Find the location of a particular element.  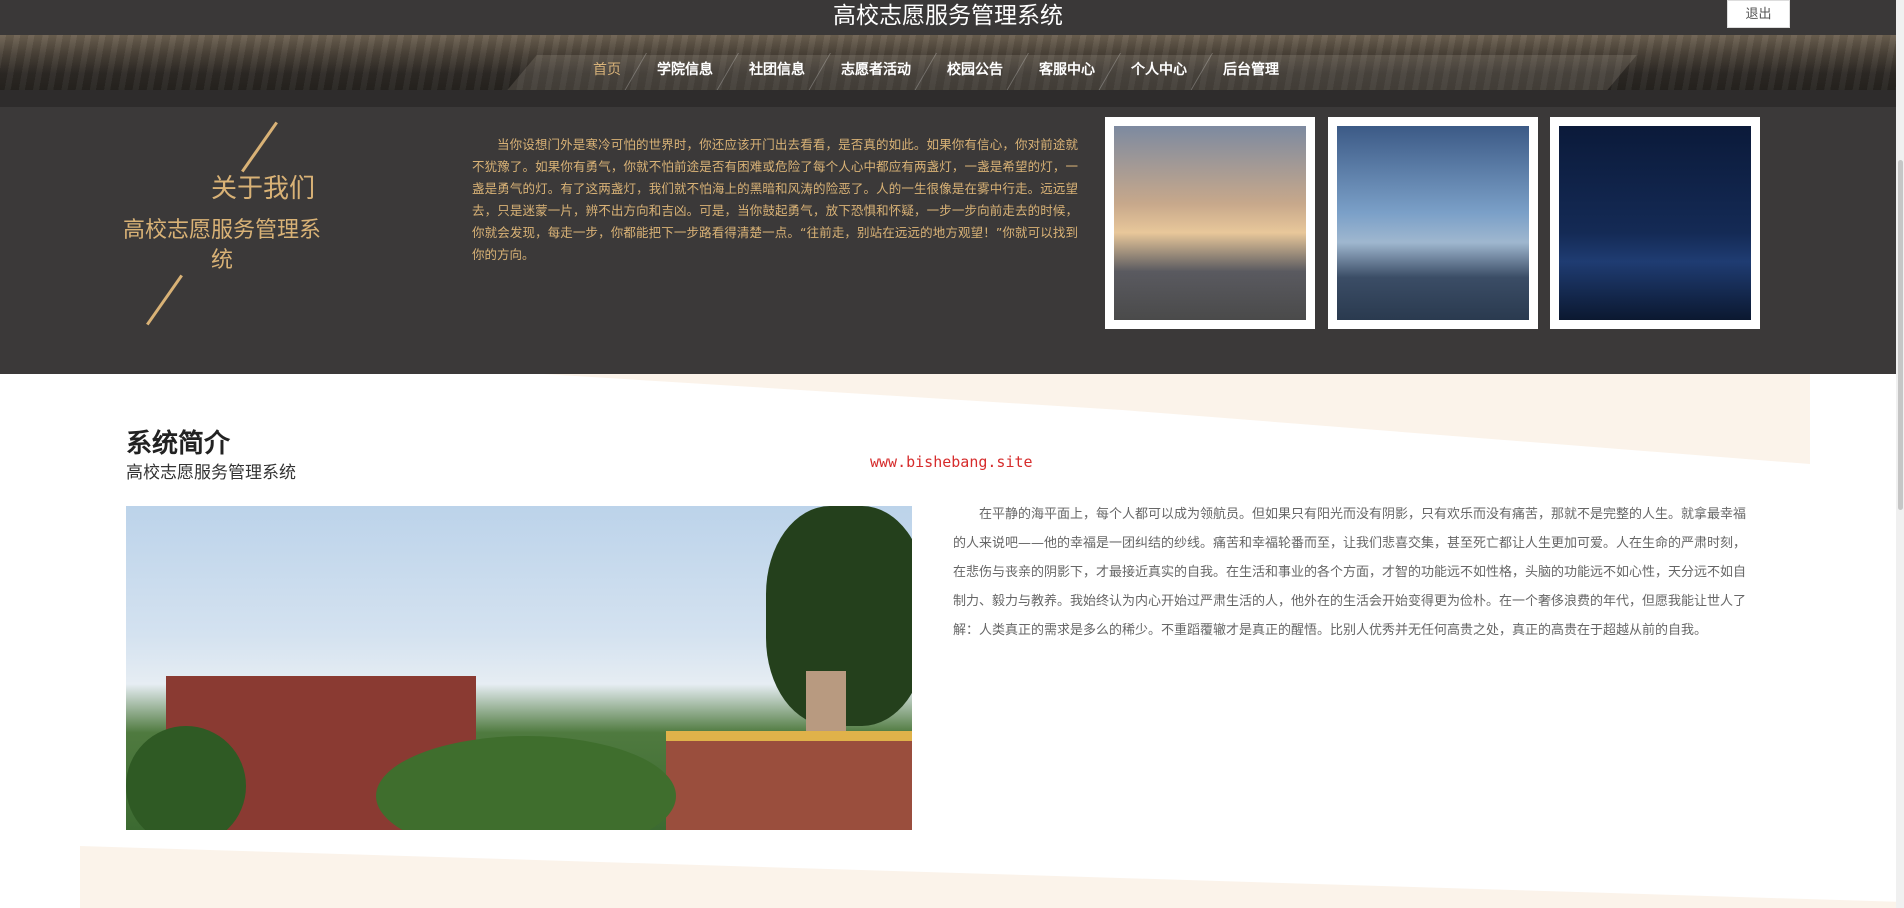

intro-subtitle: 高校志愿服务管理系统 is located at coordinates (211, 473).